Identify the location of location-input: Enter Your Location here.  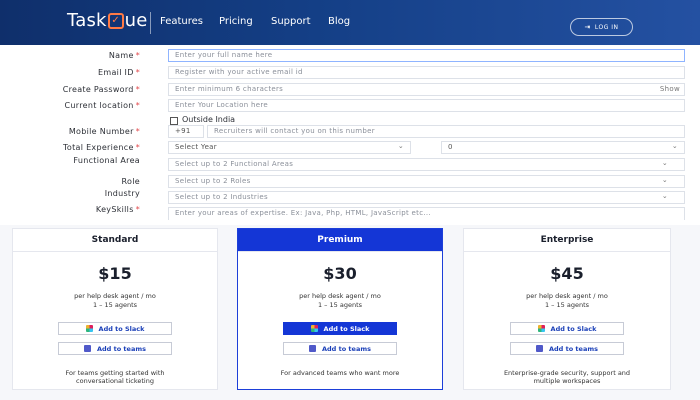
(426, 105).